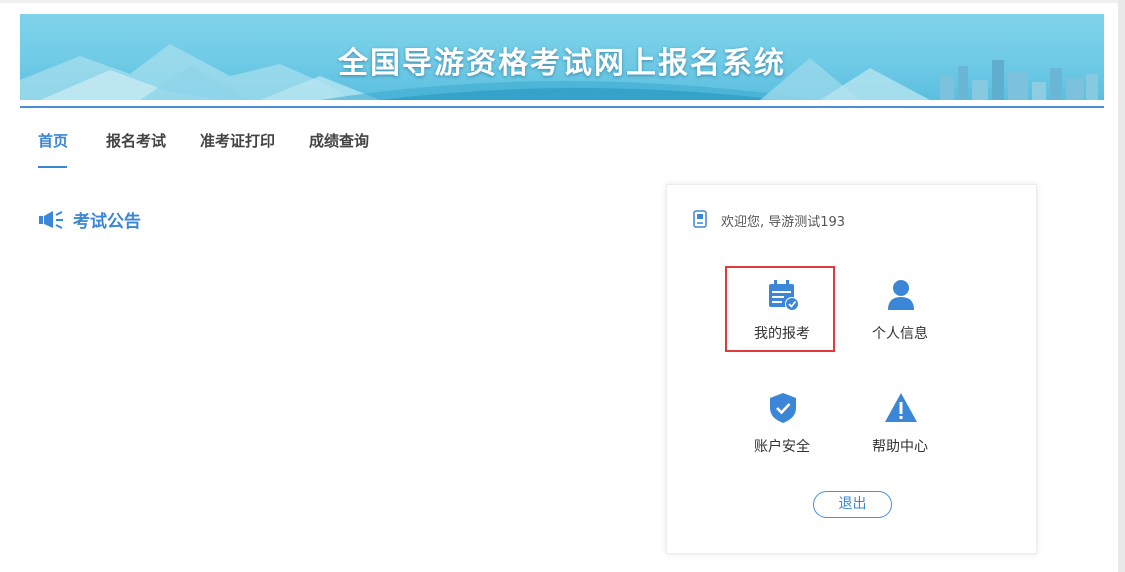 This screenshot has height=572, width=1125. Describe the element at coordinates (782, 447) in the screenshot. I see `account-security-label: 账户安全` at that location.